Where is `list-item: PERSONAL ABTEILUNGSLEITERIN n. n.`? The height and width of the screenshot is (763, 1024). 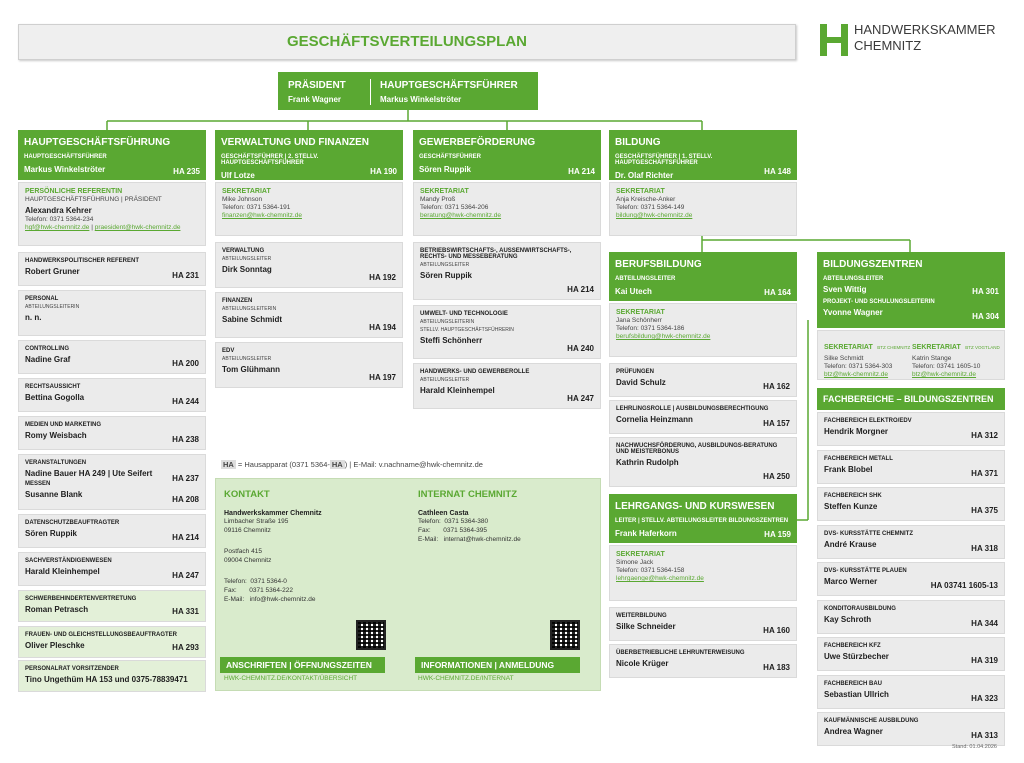 list-item: PERSONAL ABTEILUNGSLEITERIN n. n. is located at coordinates (112, 313).